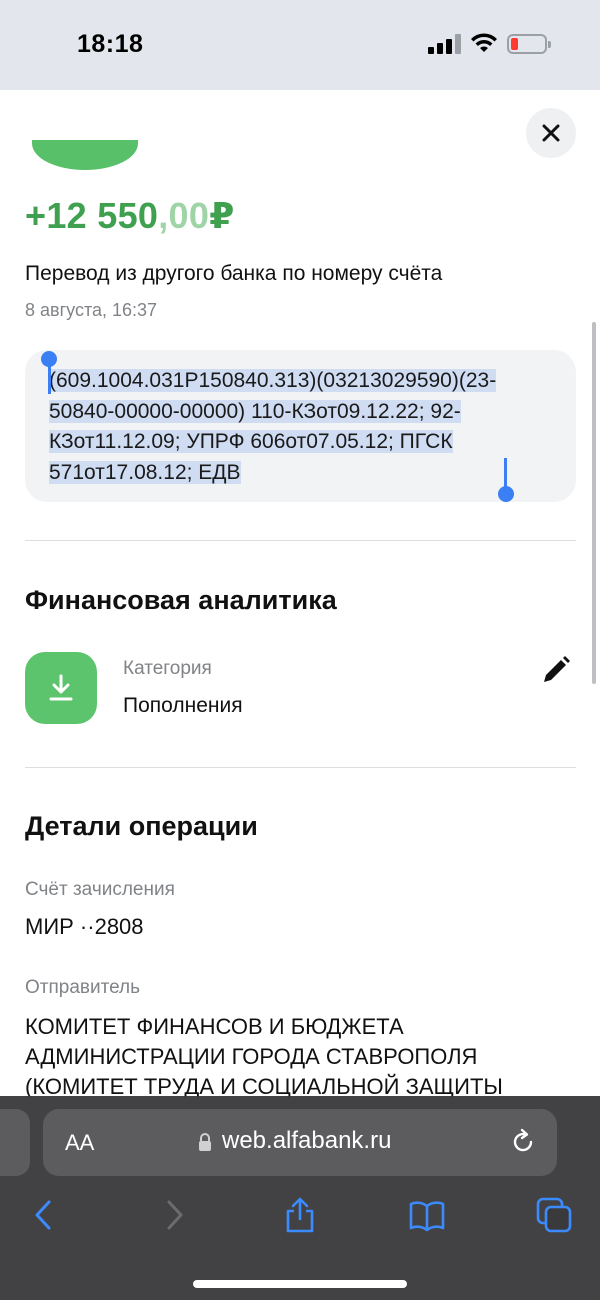 This screenshot has width=600, height=1300. Describe the element at coordinates (427, 1215) in the screenshot. I see `bookmarks-icon` at that location.